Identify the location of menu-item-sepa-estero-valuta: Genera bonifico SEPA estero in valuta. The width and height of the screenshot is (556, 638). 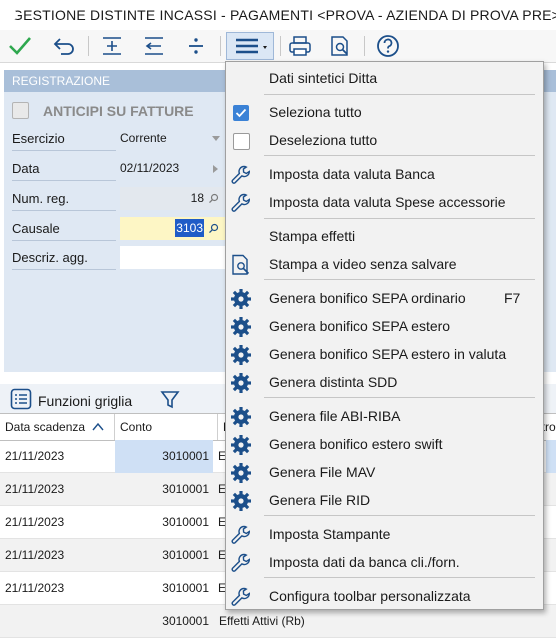
(384, 354).